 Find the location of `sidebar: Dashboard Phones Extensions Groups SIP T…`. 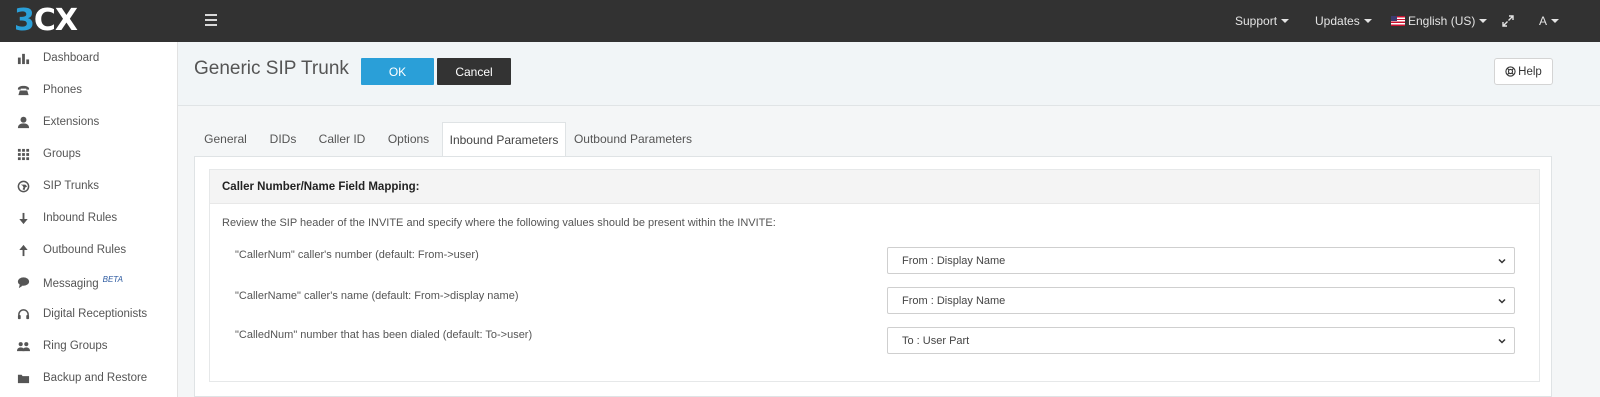

sidebar: Dashboard Phones Extensions Groups SIP T… is located at coordinates (89, 219).